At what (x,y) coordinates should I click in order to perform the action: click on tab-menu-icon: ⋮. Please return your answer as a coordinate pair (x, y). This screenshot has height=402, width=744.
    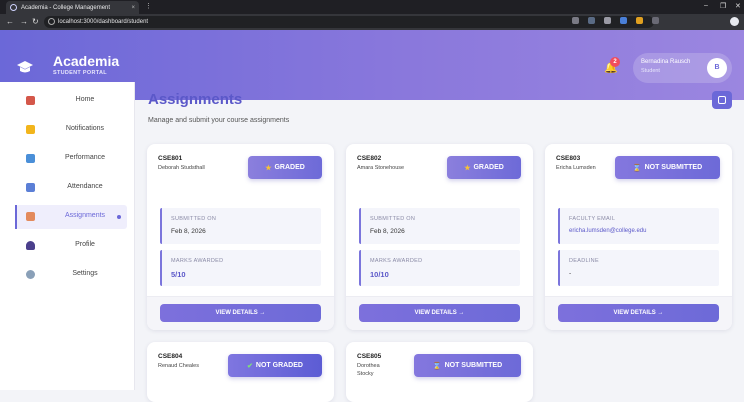
    Looking at the image, I should click on (148, 6).